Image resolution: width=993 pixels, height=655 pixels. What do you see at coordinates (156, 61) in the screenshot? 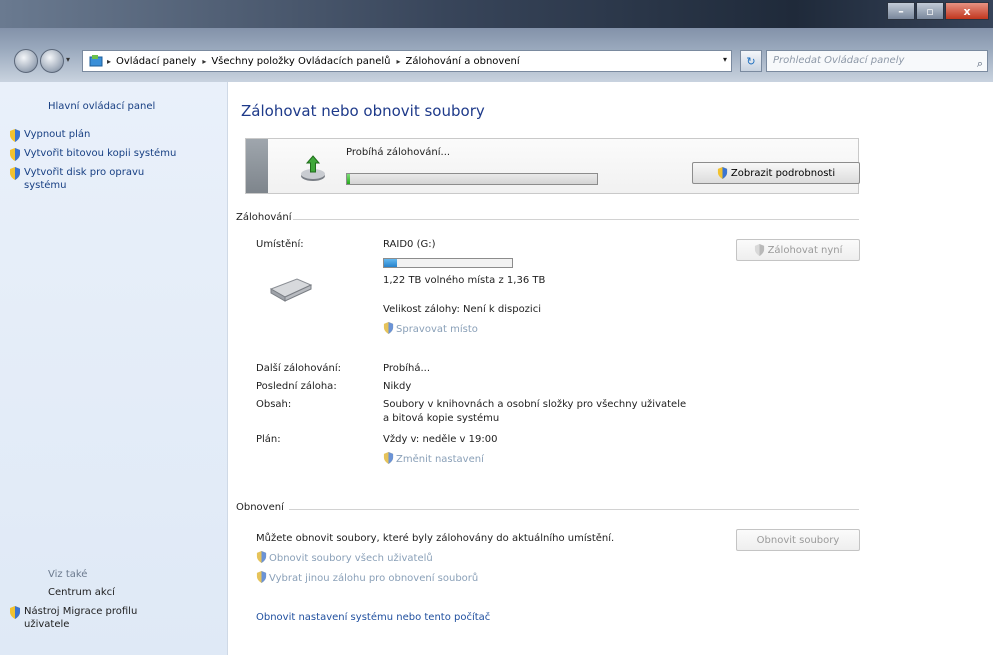
I see `breadcrumb-item: Ovládací panely` at bounding box center [156, 61].